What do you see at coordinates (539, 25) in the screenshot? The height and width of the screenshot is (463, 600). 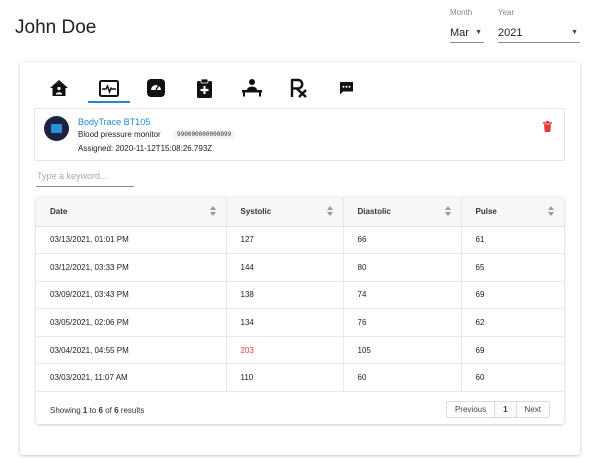 I see `year-select: Year 2021 ▼` at bounding box center [539, 25].